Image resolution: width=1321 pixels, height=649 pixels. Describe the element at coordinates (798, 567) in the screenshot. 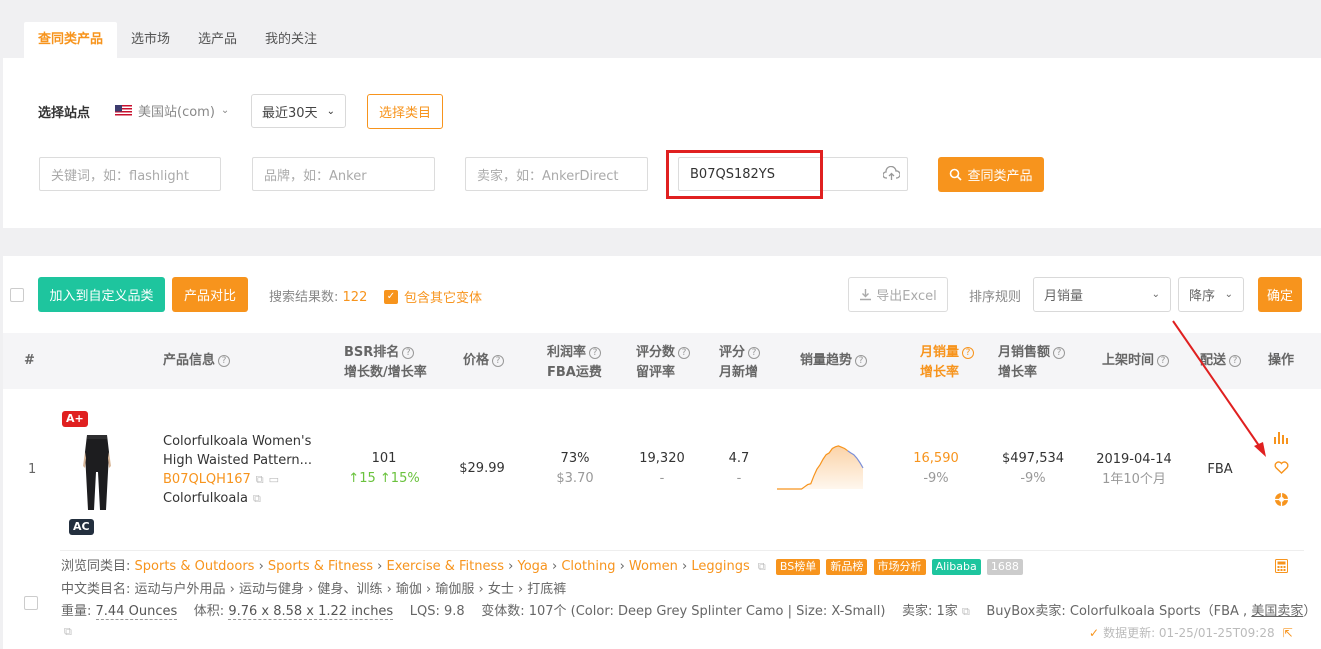

I see `tag-bestseller: BS榜单` at that location.